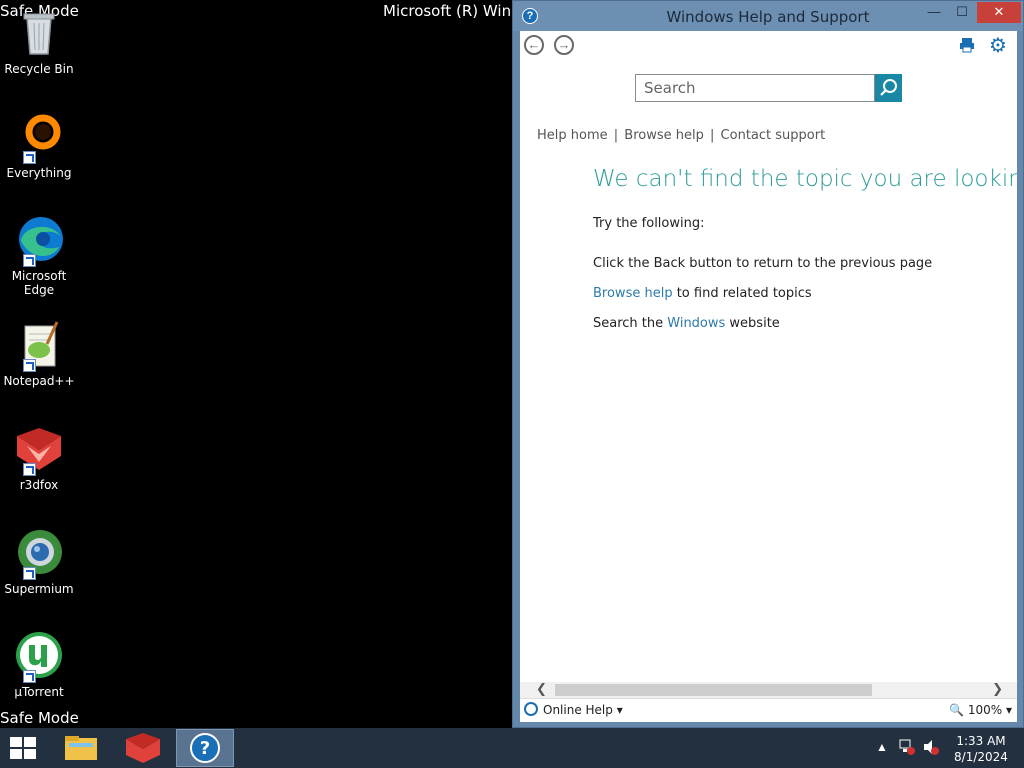 Image resolution: width=1024 pixels, height=768 pixels. What do you see at coordinates (39, 173) in the screenshot?
I see `desktop-icon-label: Everything` at bounding box center [39, 173].